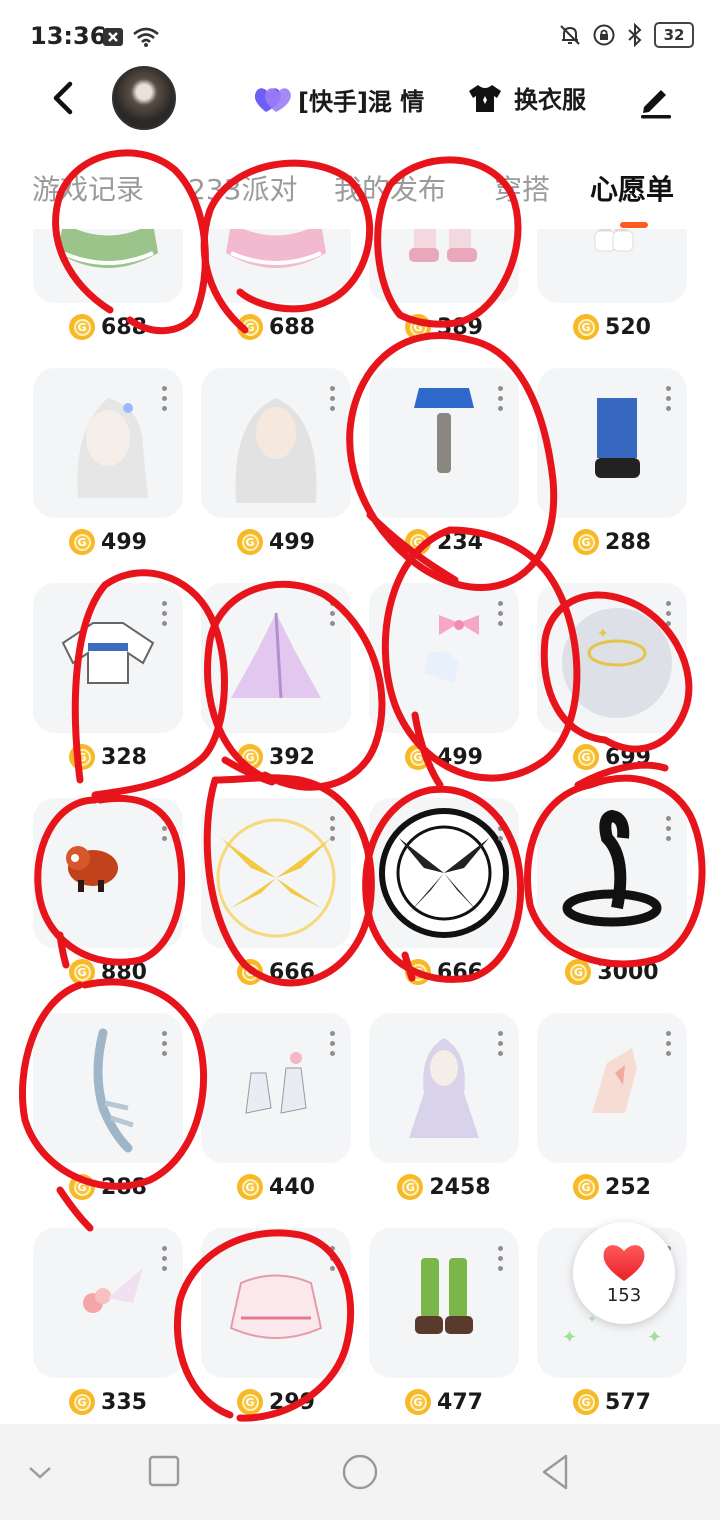  Describe the element at coordinates (64, 98) in the screenshot. I see `chevron-left-icon` at that location.